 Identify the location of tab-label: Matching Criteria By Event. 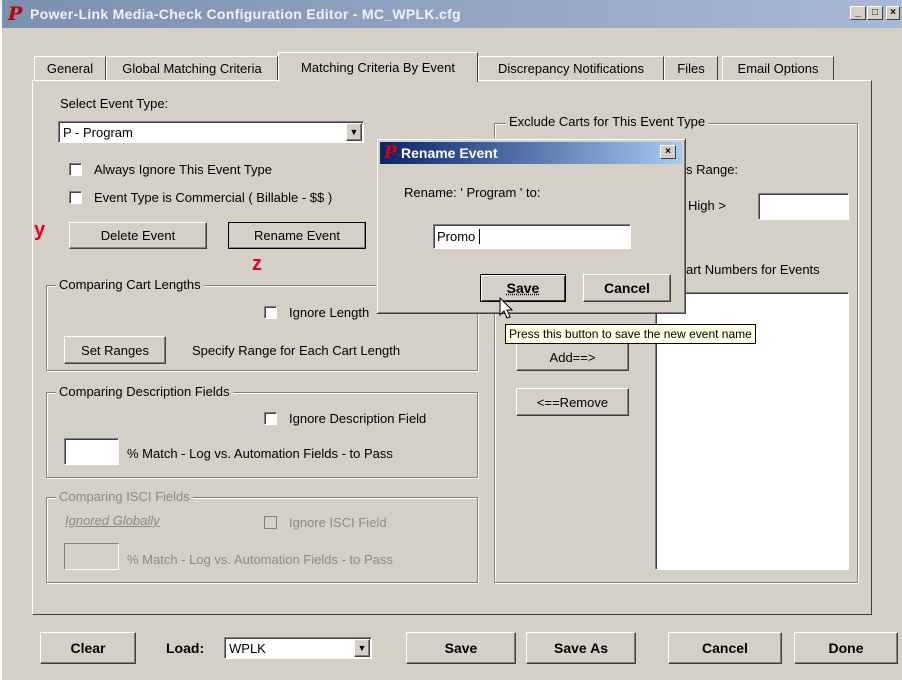
(378, 67).